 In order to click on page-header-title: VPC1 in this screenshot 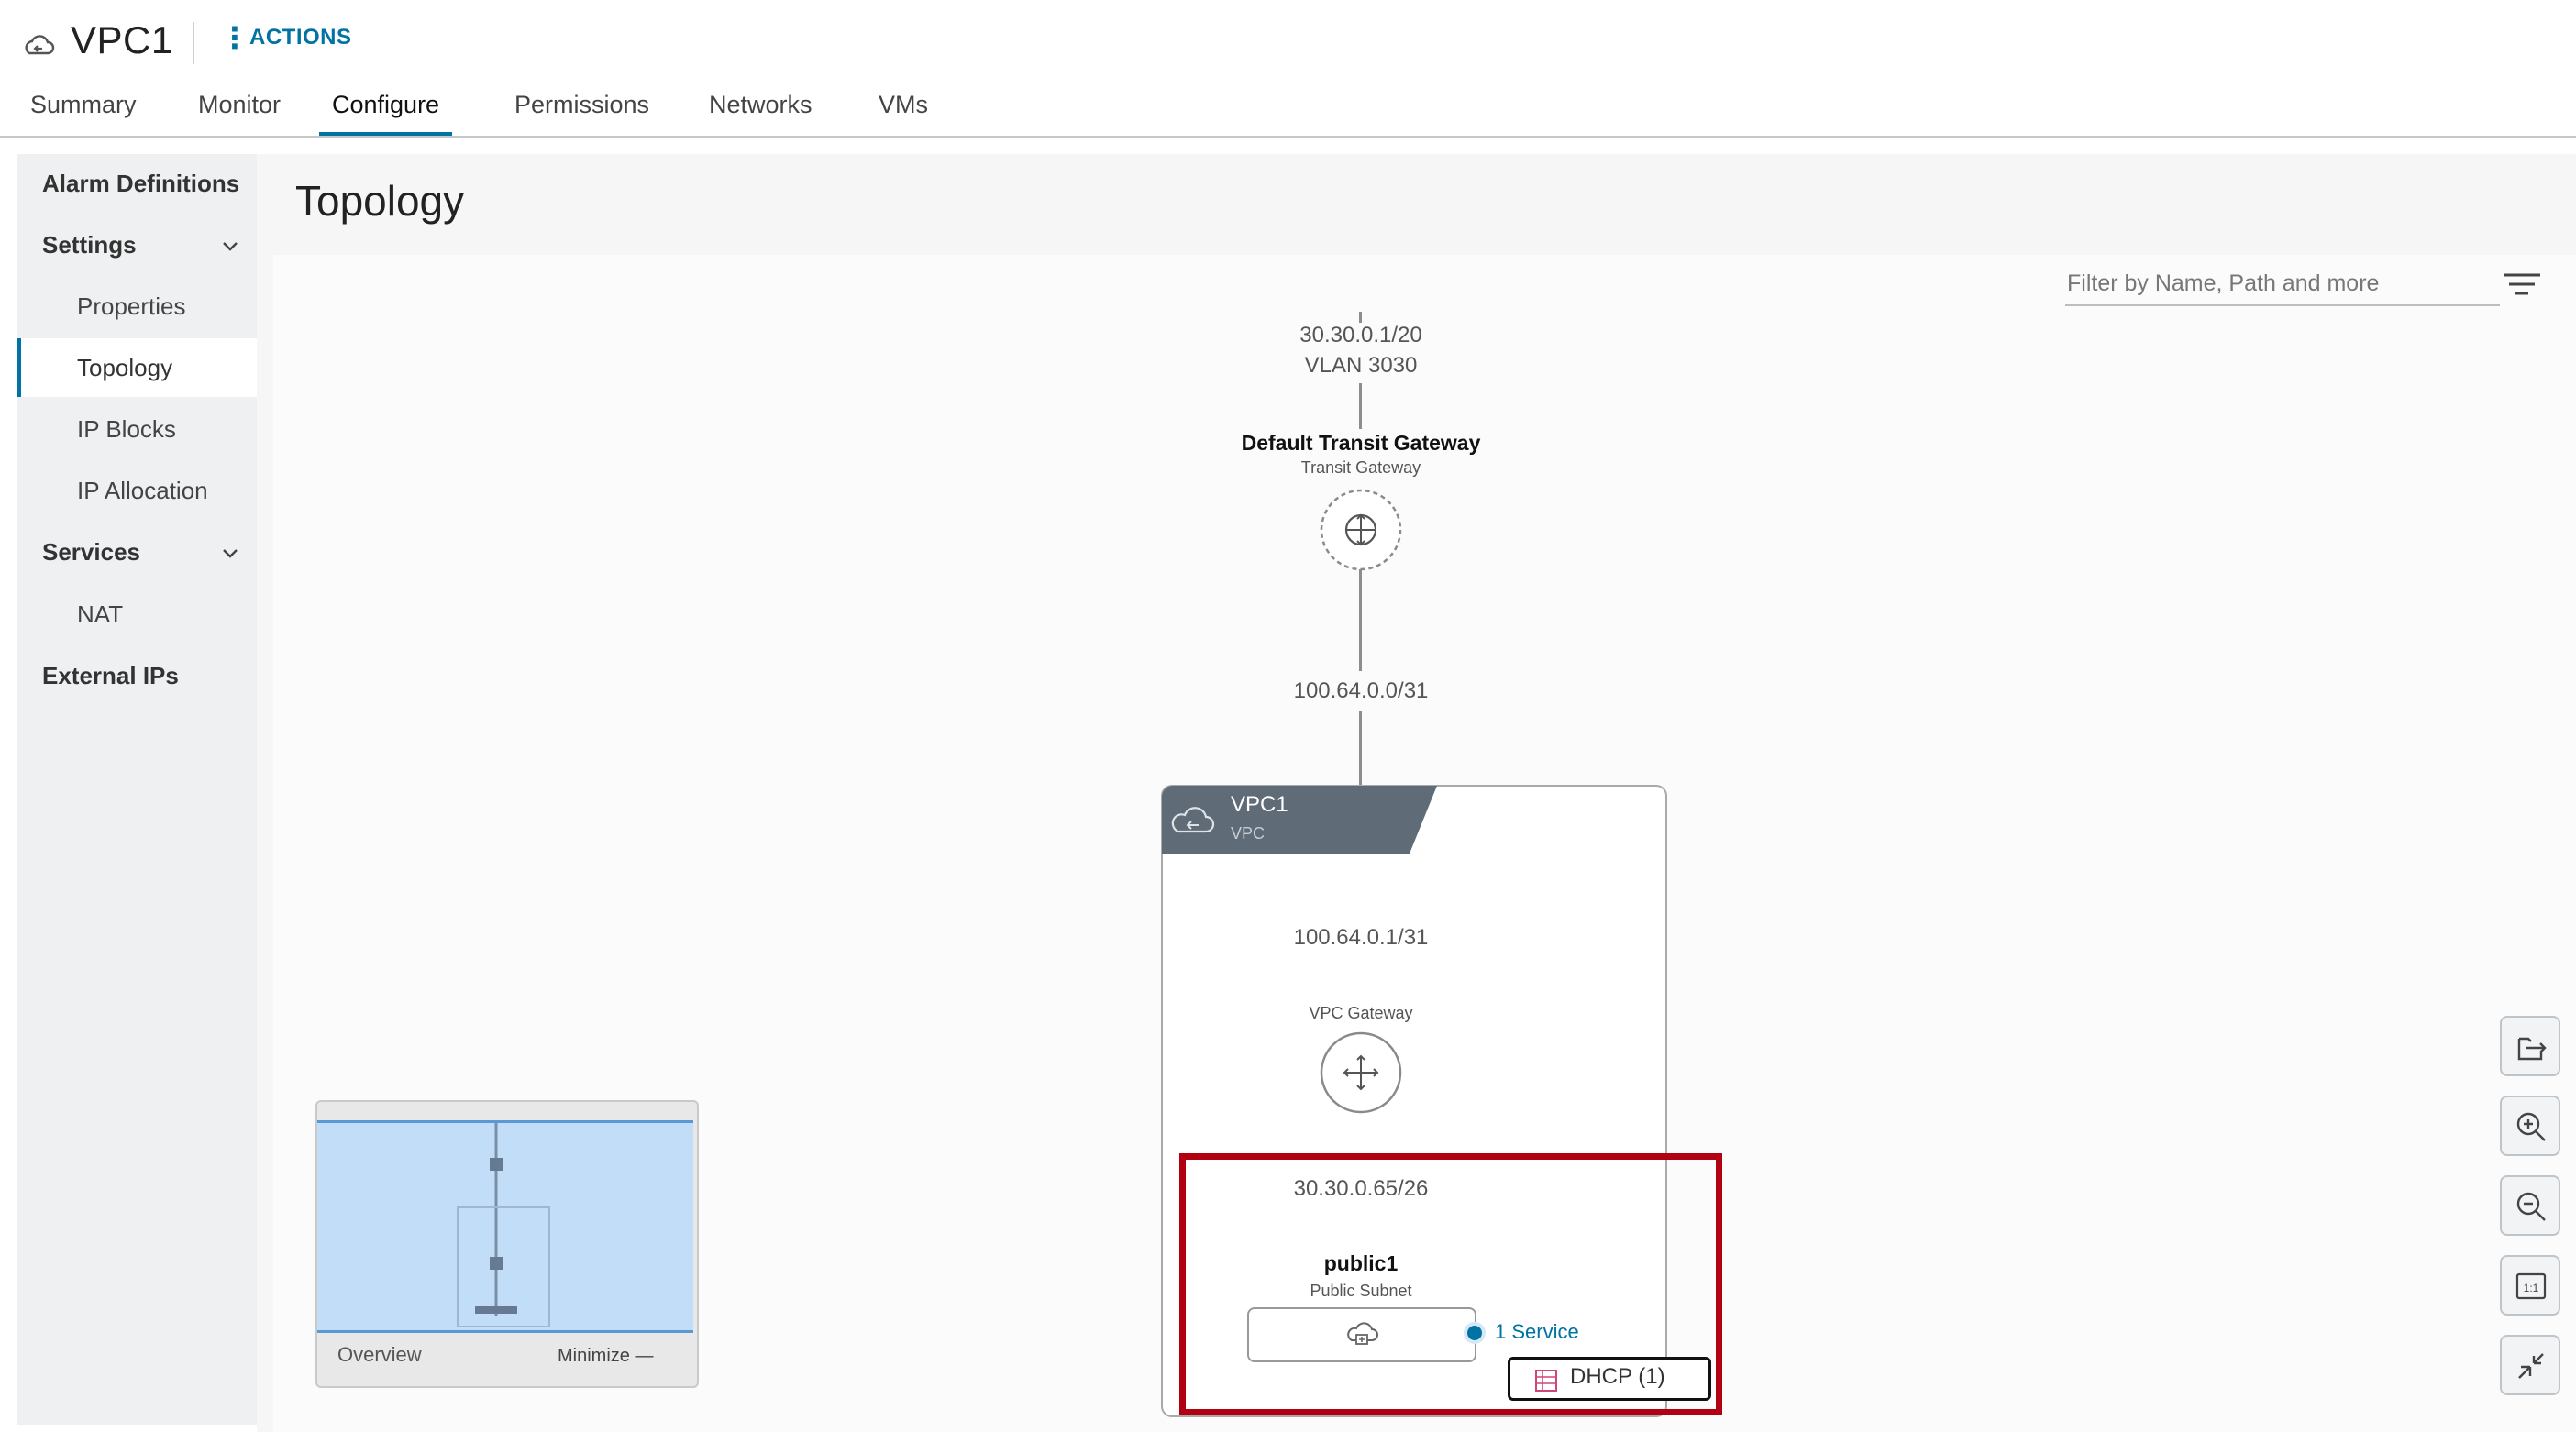, I will do `click(122, 39)`.